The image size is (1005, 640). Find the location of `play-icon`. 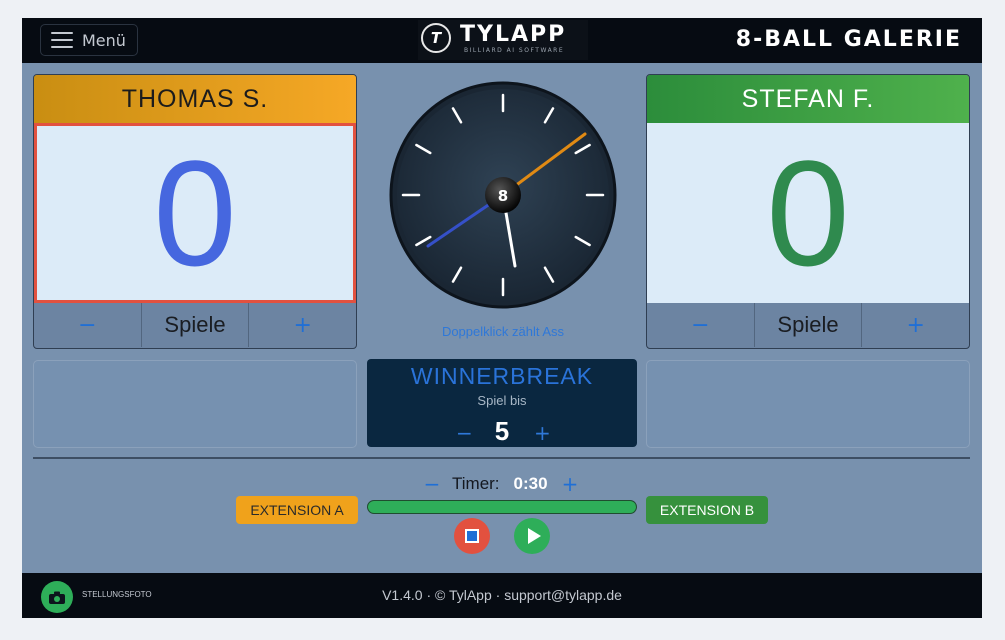

play-icon is located at coordinates (534, 536).